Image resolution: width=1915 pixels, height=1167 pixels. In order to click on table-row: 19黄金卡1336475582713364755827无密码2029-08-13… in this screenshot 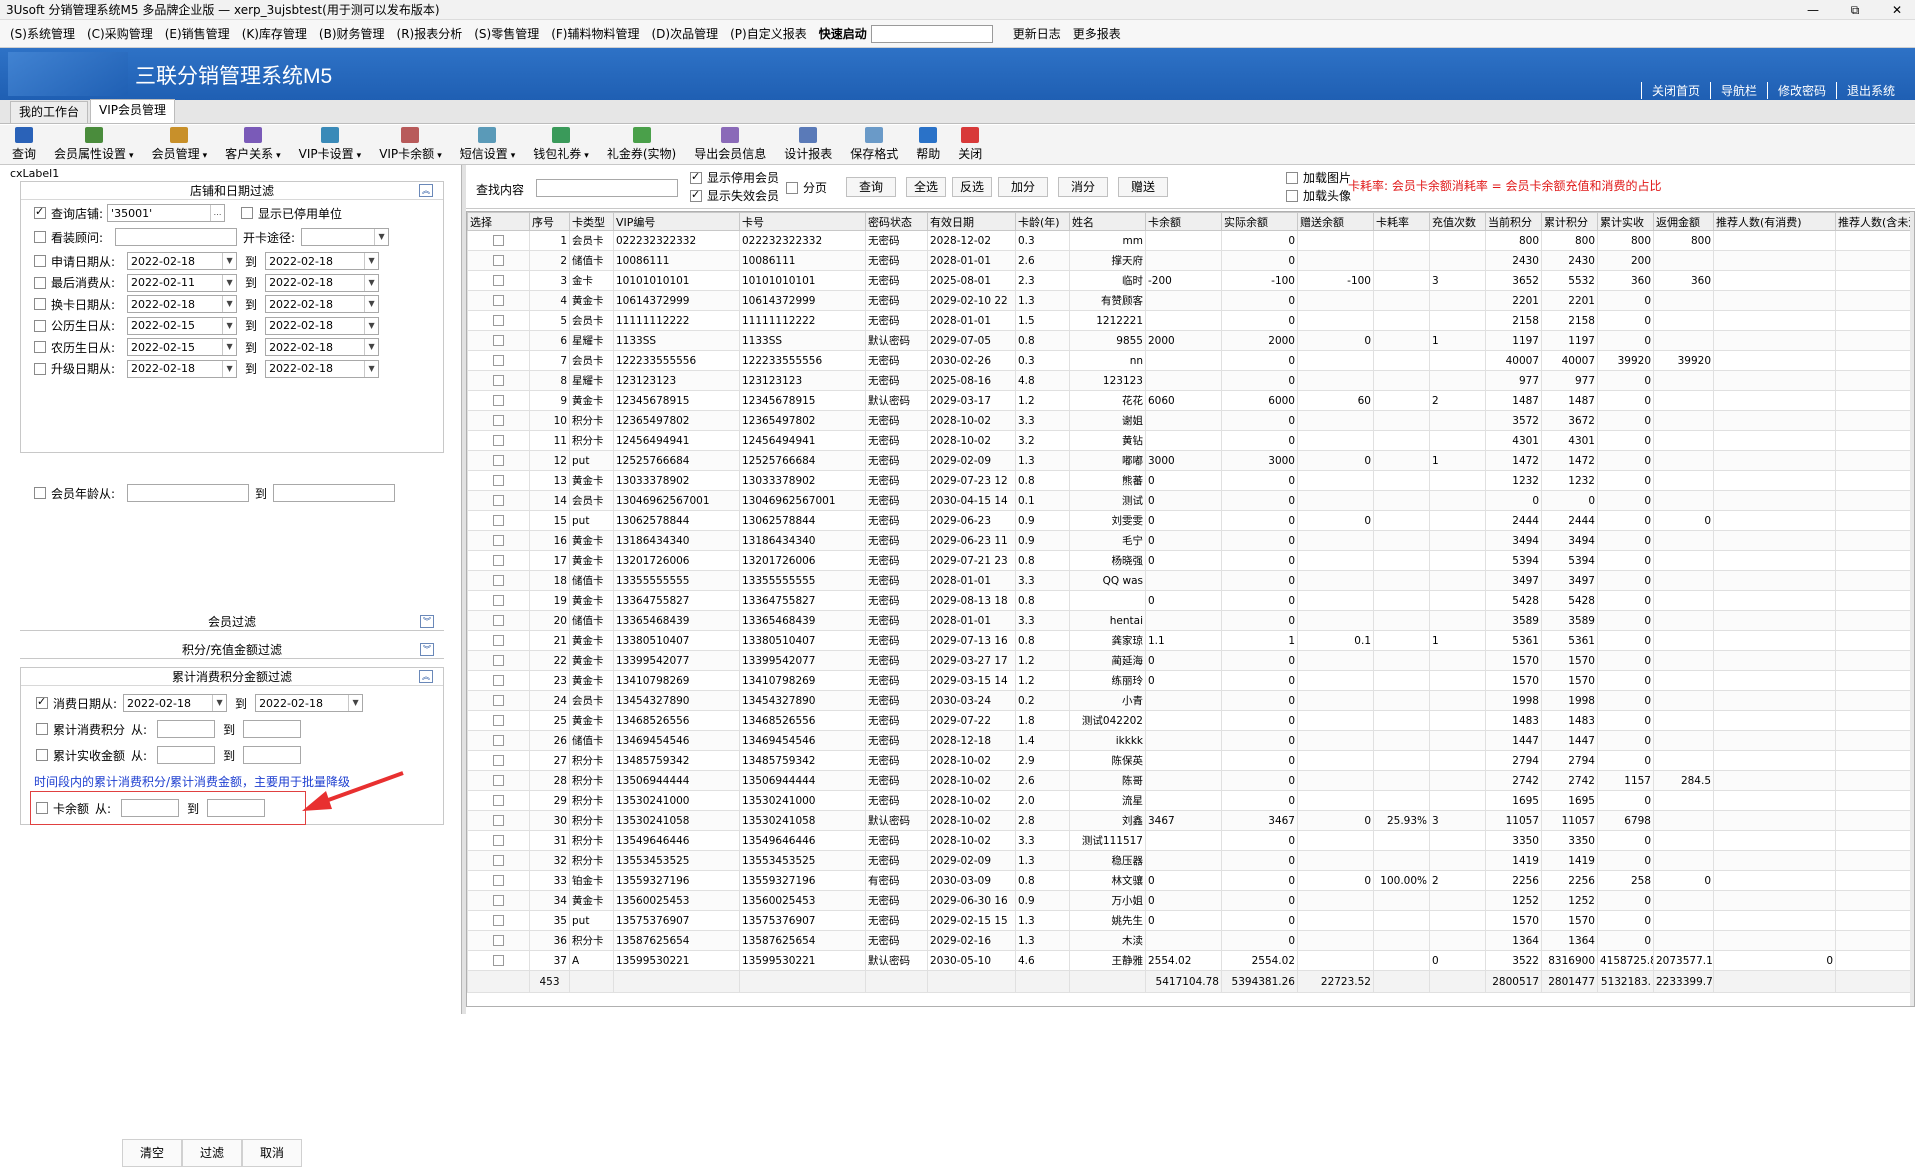, I will do `click(1191, 601)`.